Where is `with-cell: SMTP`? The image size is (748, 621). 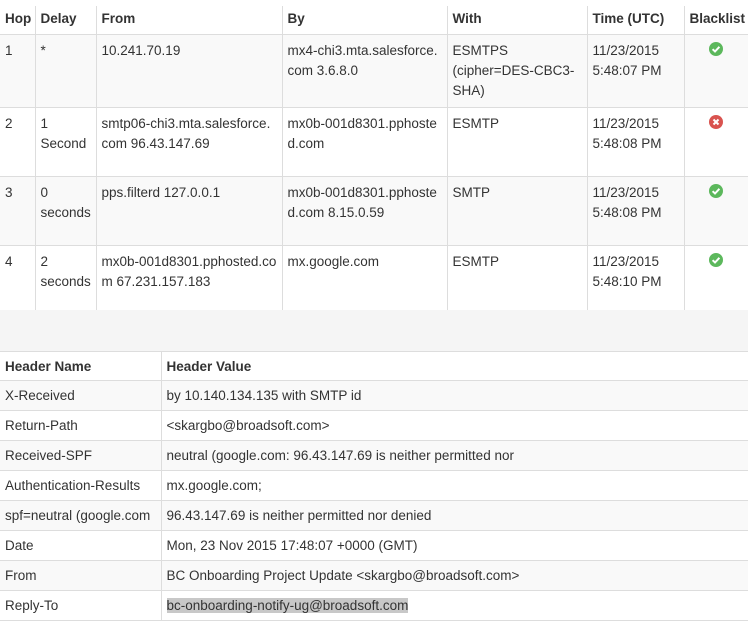 with-cell: SMTP is located at coordinates (517, 210).